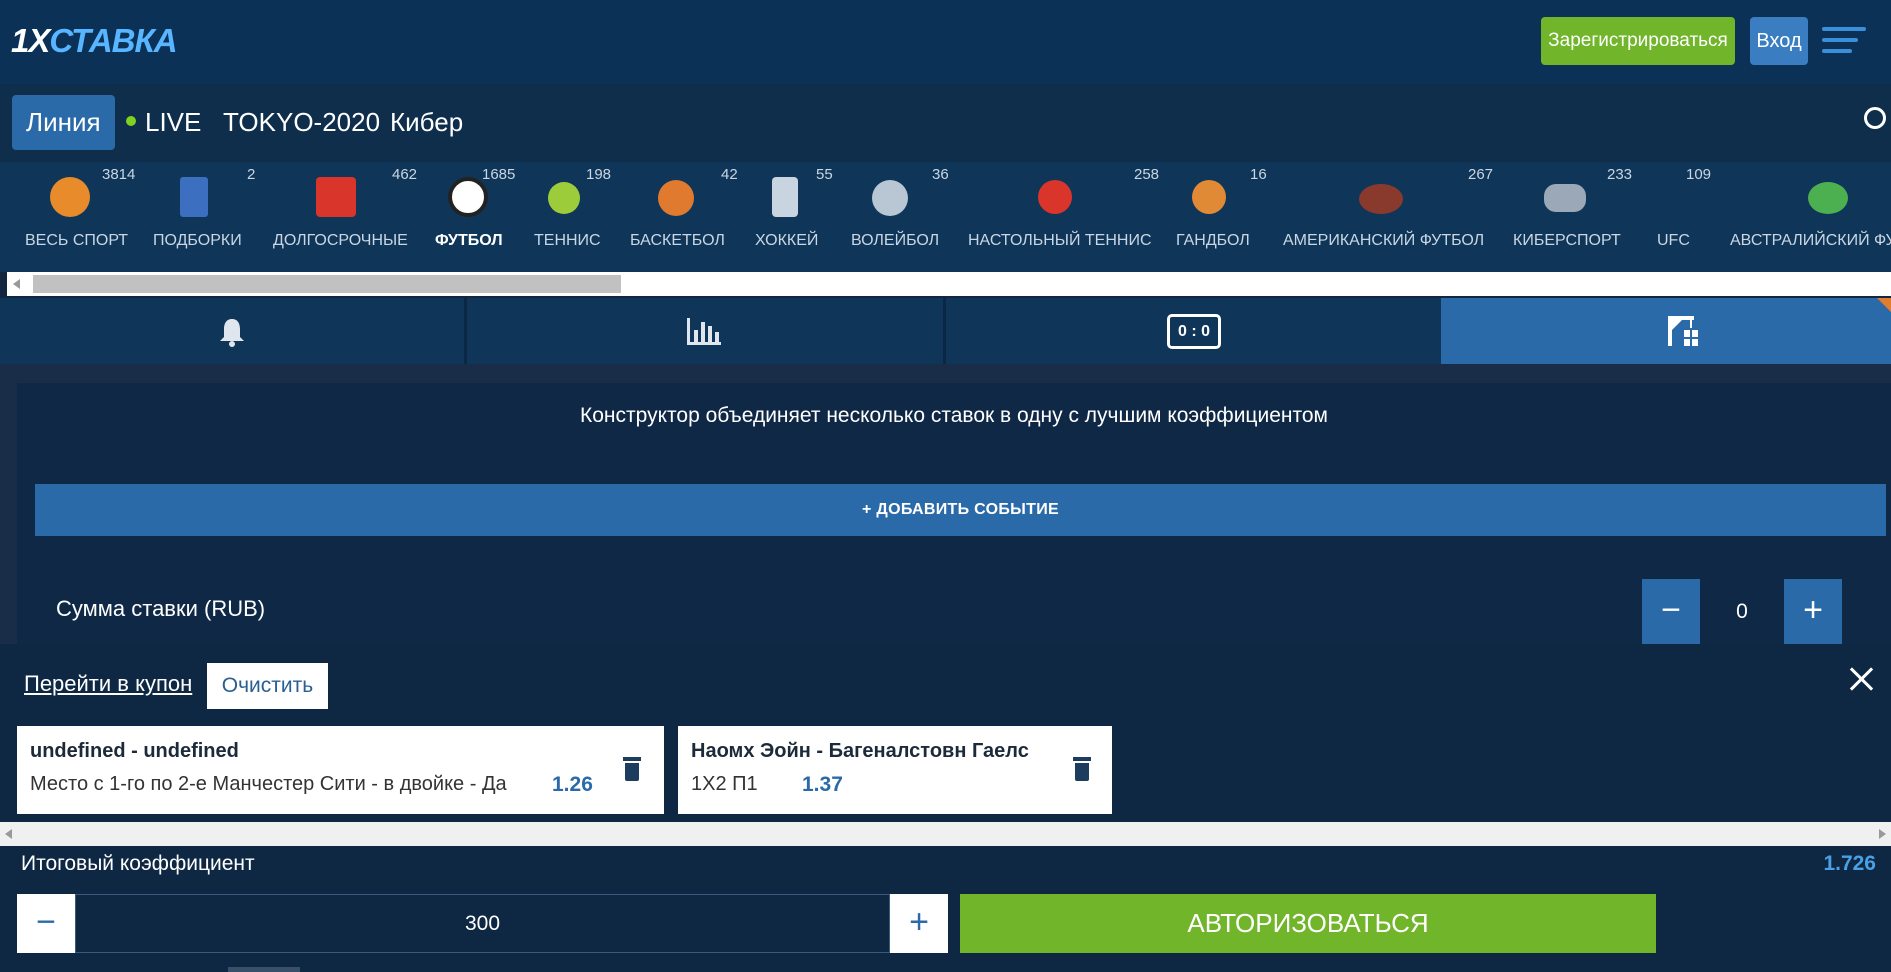  I want to click on coupon-stake-stepper: − 300 +, so click(482, 923).